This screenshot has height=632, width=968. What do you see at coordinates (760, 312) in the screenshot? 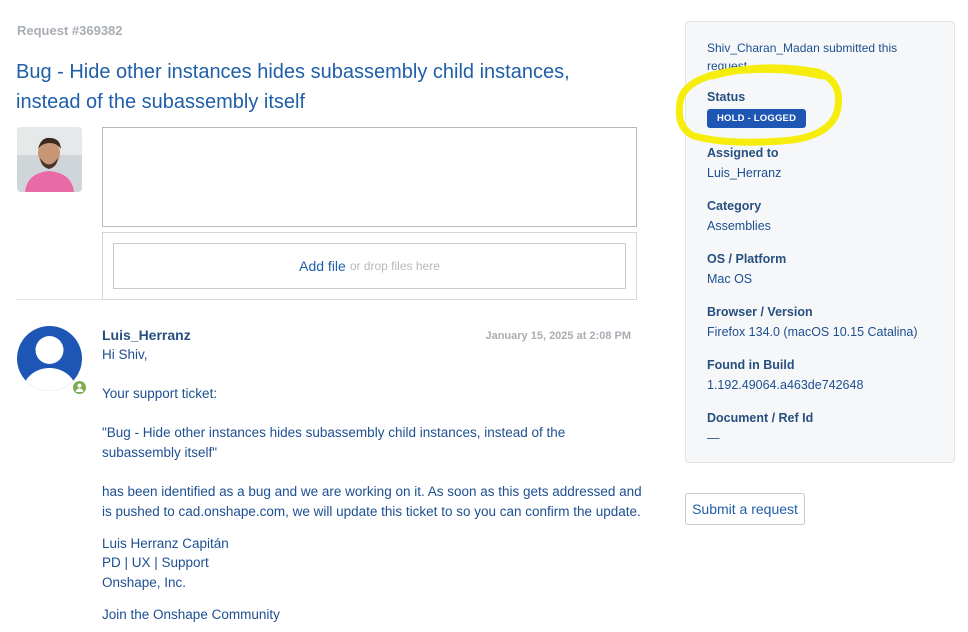
I see `browser-label: Browser / Version` at bounding box center [760, 312].